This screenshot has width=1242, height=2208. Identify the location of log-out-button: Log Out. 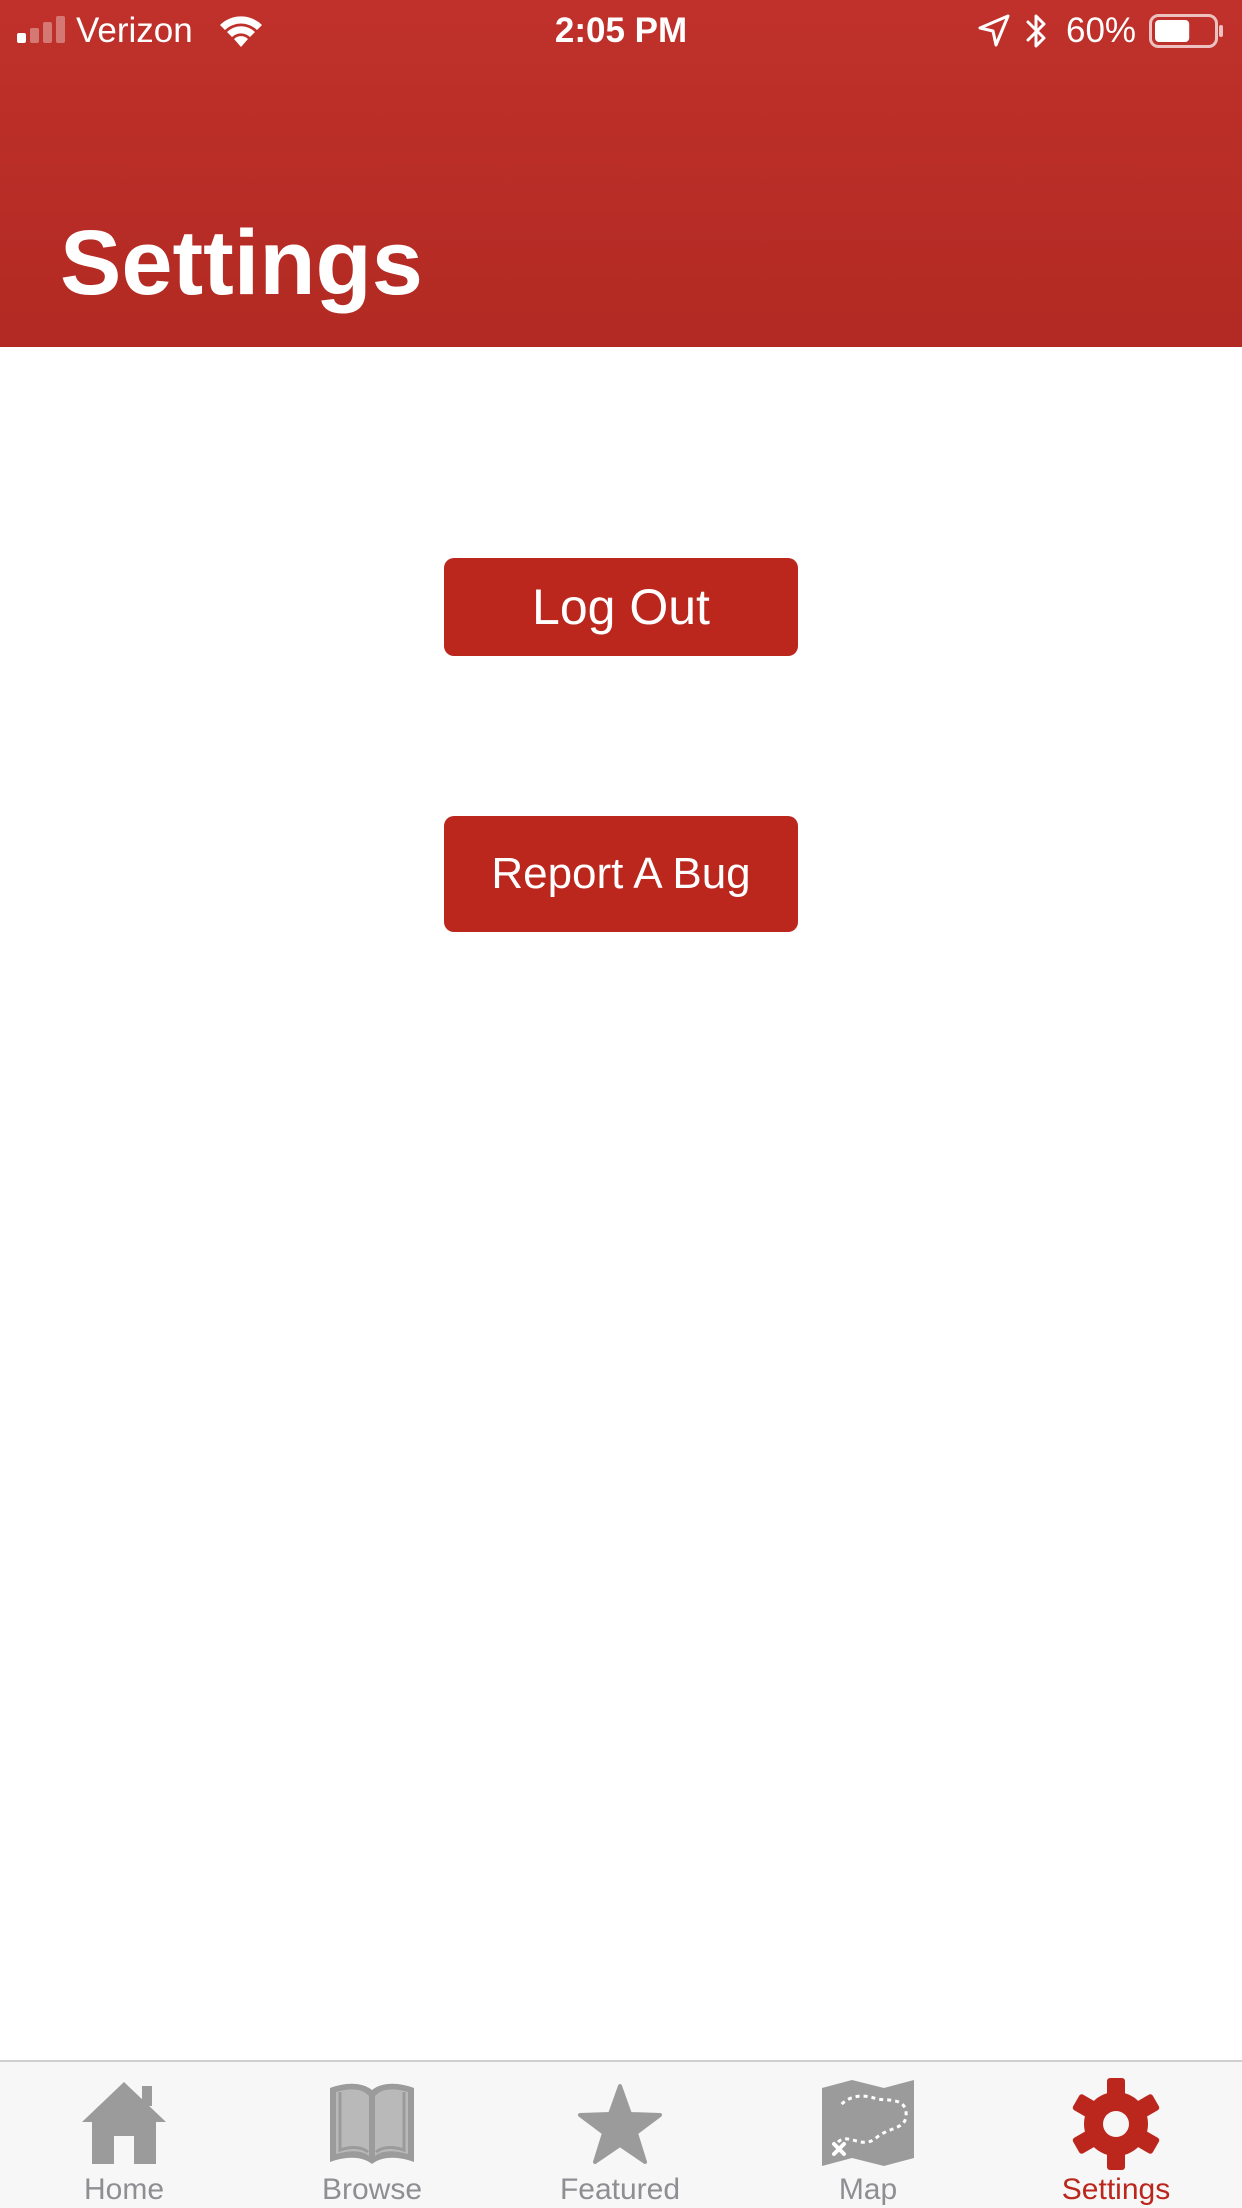
(621, 607).